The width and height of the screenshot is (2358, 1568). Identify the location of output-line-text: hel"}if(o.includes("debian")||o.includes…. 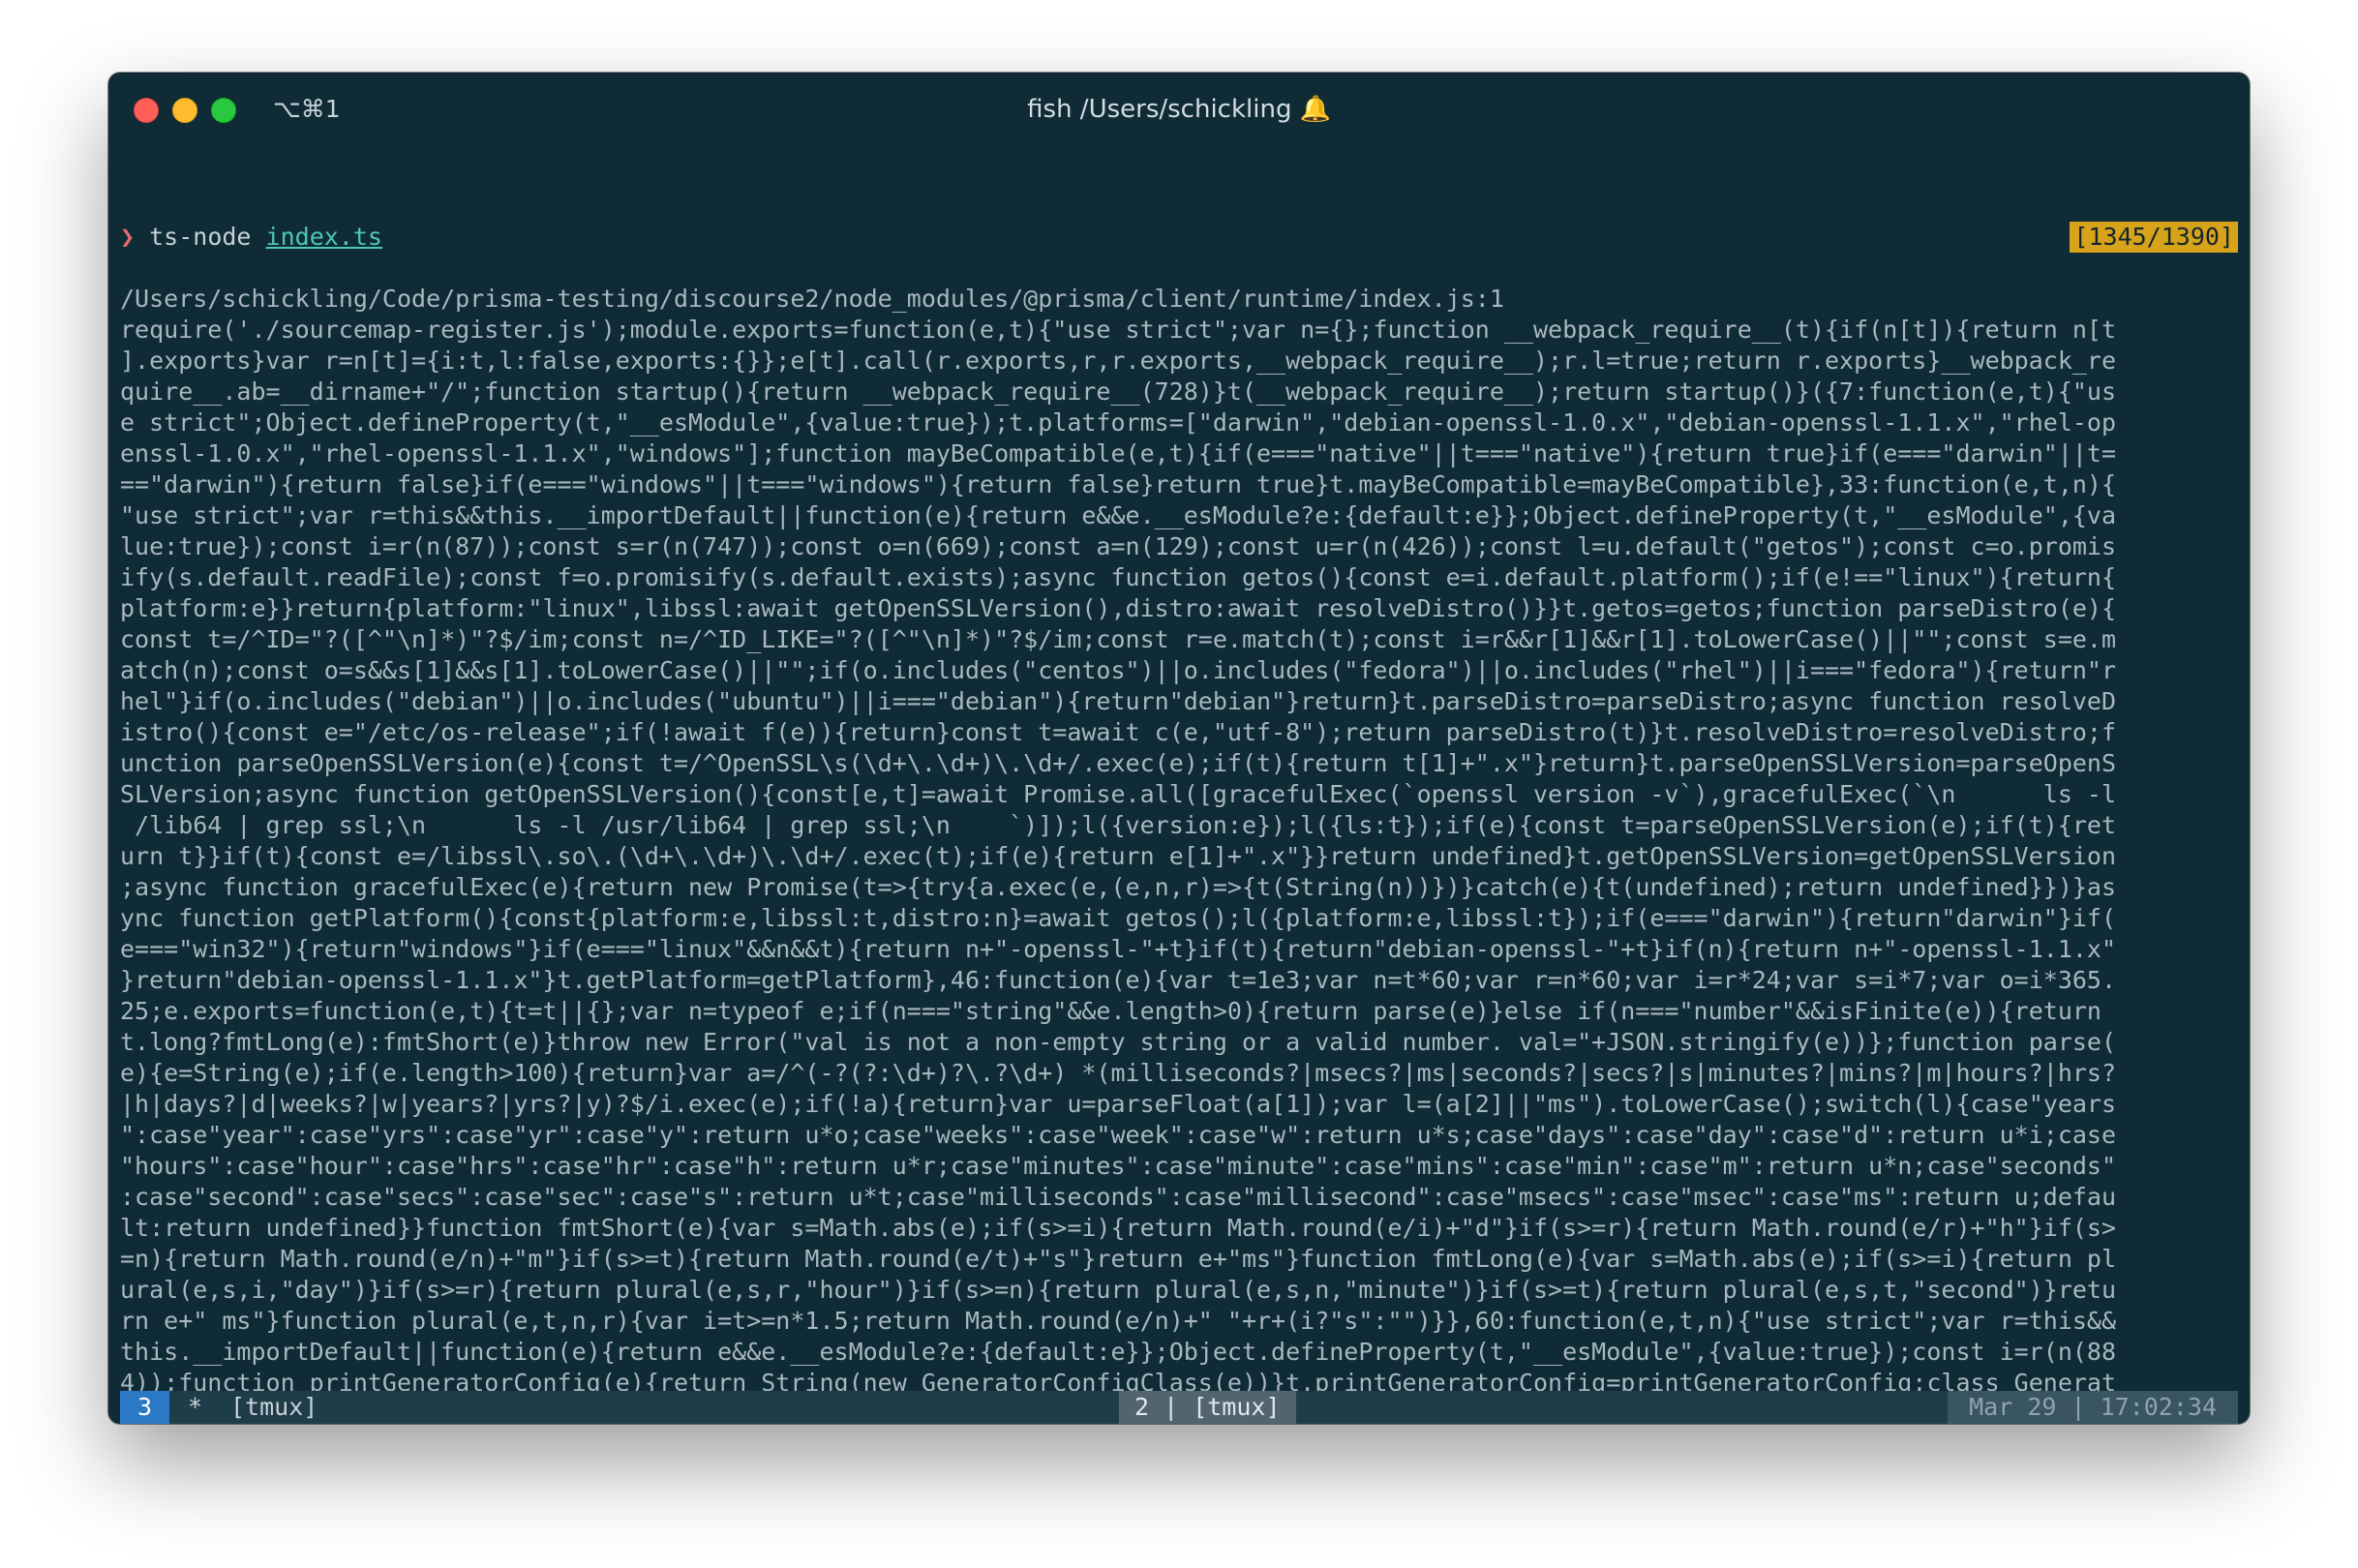
(1118, 701).